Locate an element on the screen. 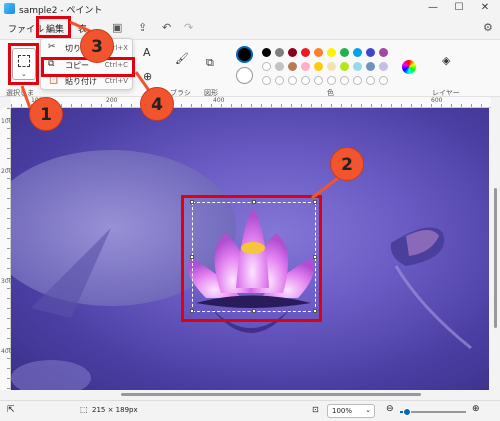  callout-2: 2 is located at coordinates (347, 164).